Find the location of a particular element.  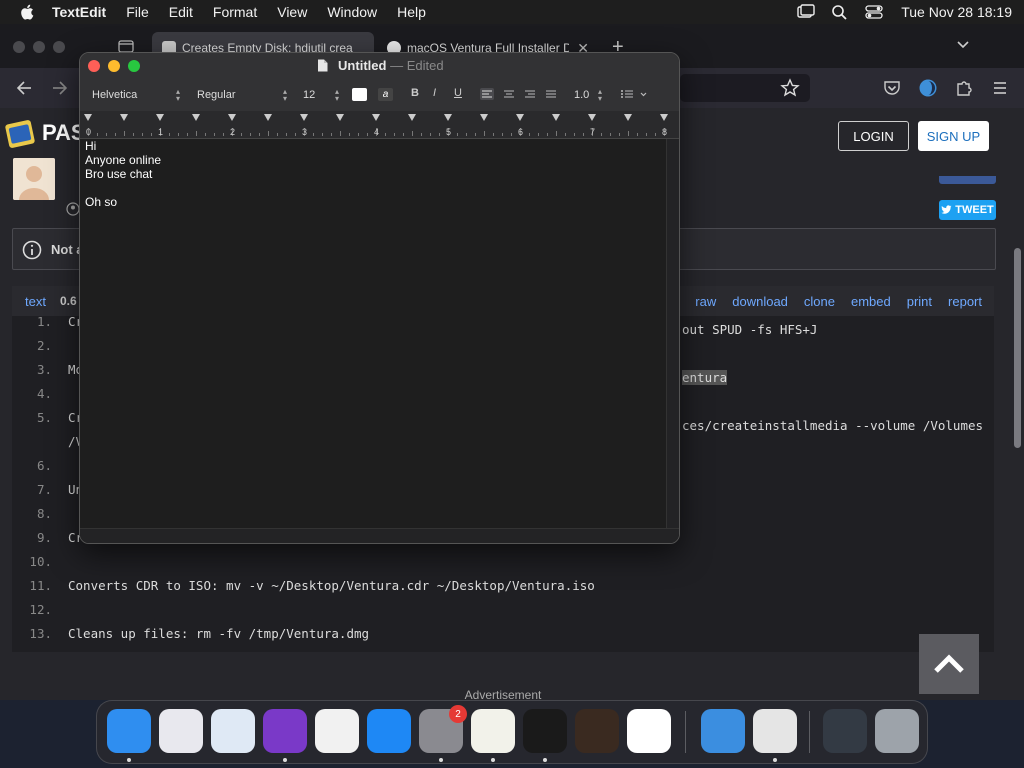

clone-link: clone is located at coordinates (819, 301).